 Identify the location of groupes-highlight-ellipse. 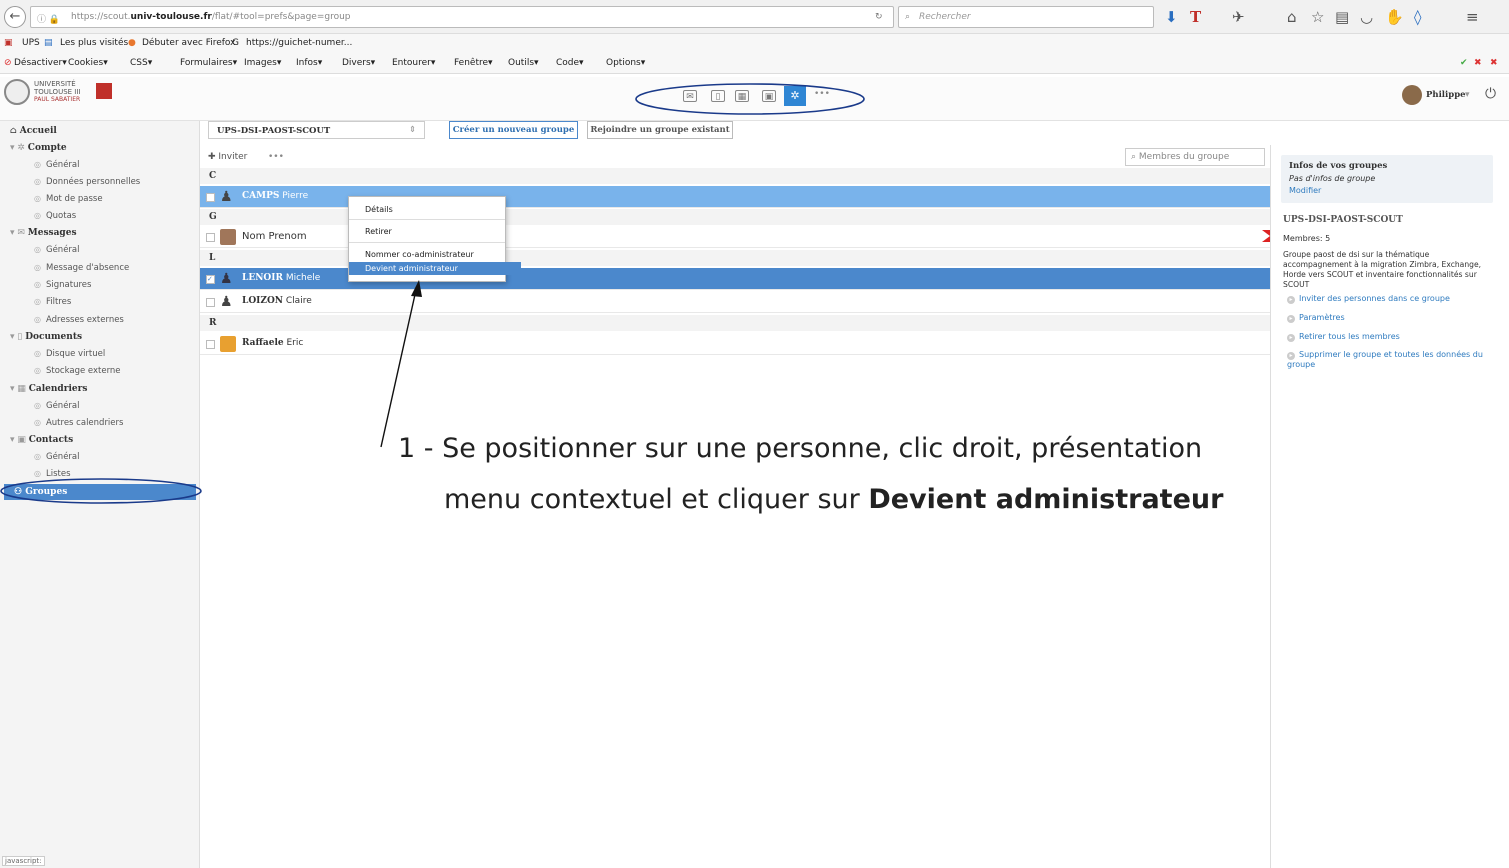
(101, 491).